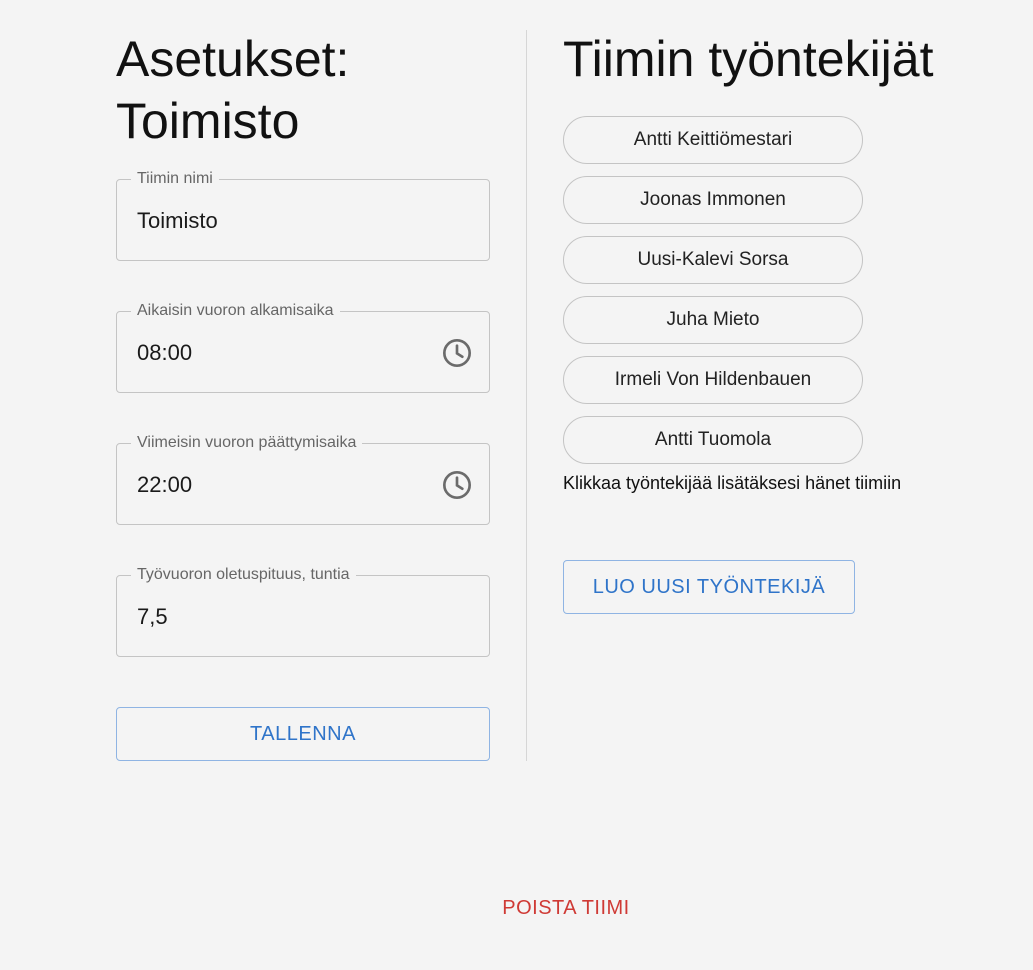 The height and width of the screenshot is (970, 1033). I want to click on settings-heading-line2: Toimisto, so click(208, 121).